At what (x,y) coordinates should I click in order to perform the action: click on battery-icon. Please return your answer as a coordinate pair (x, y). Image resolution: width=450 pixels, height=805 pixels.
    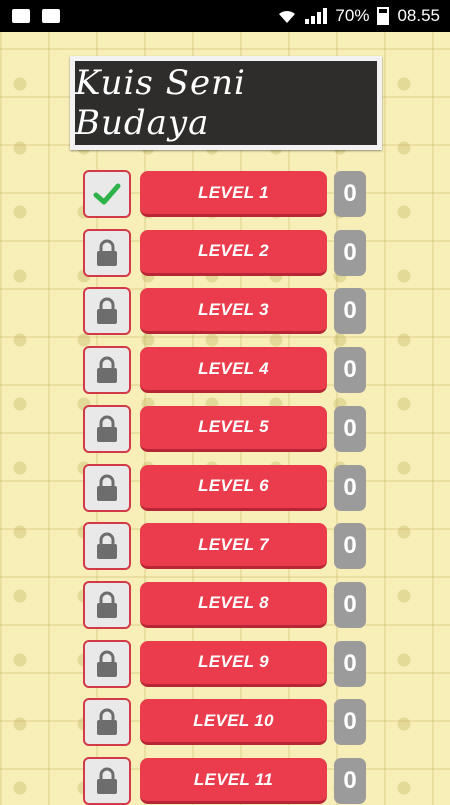
    Looking at the image, I should click on (383, 16).